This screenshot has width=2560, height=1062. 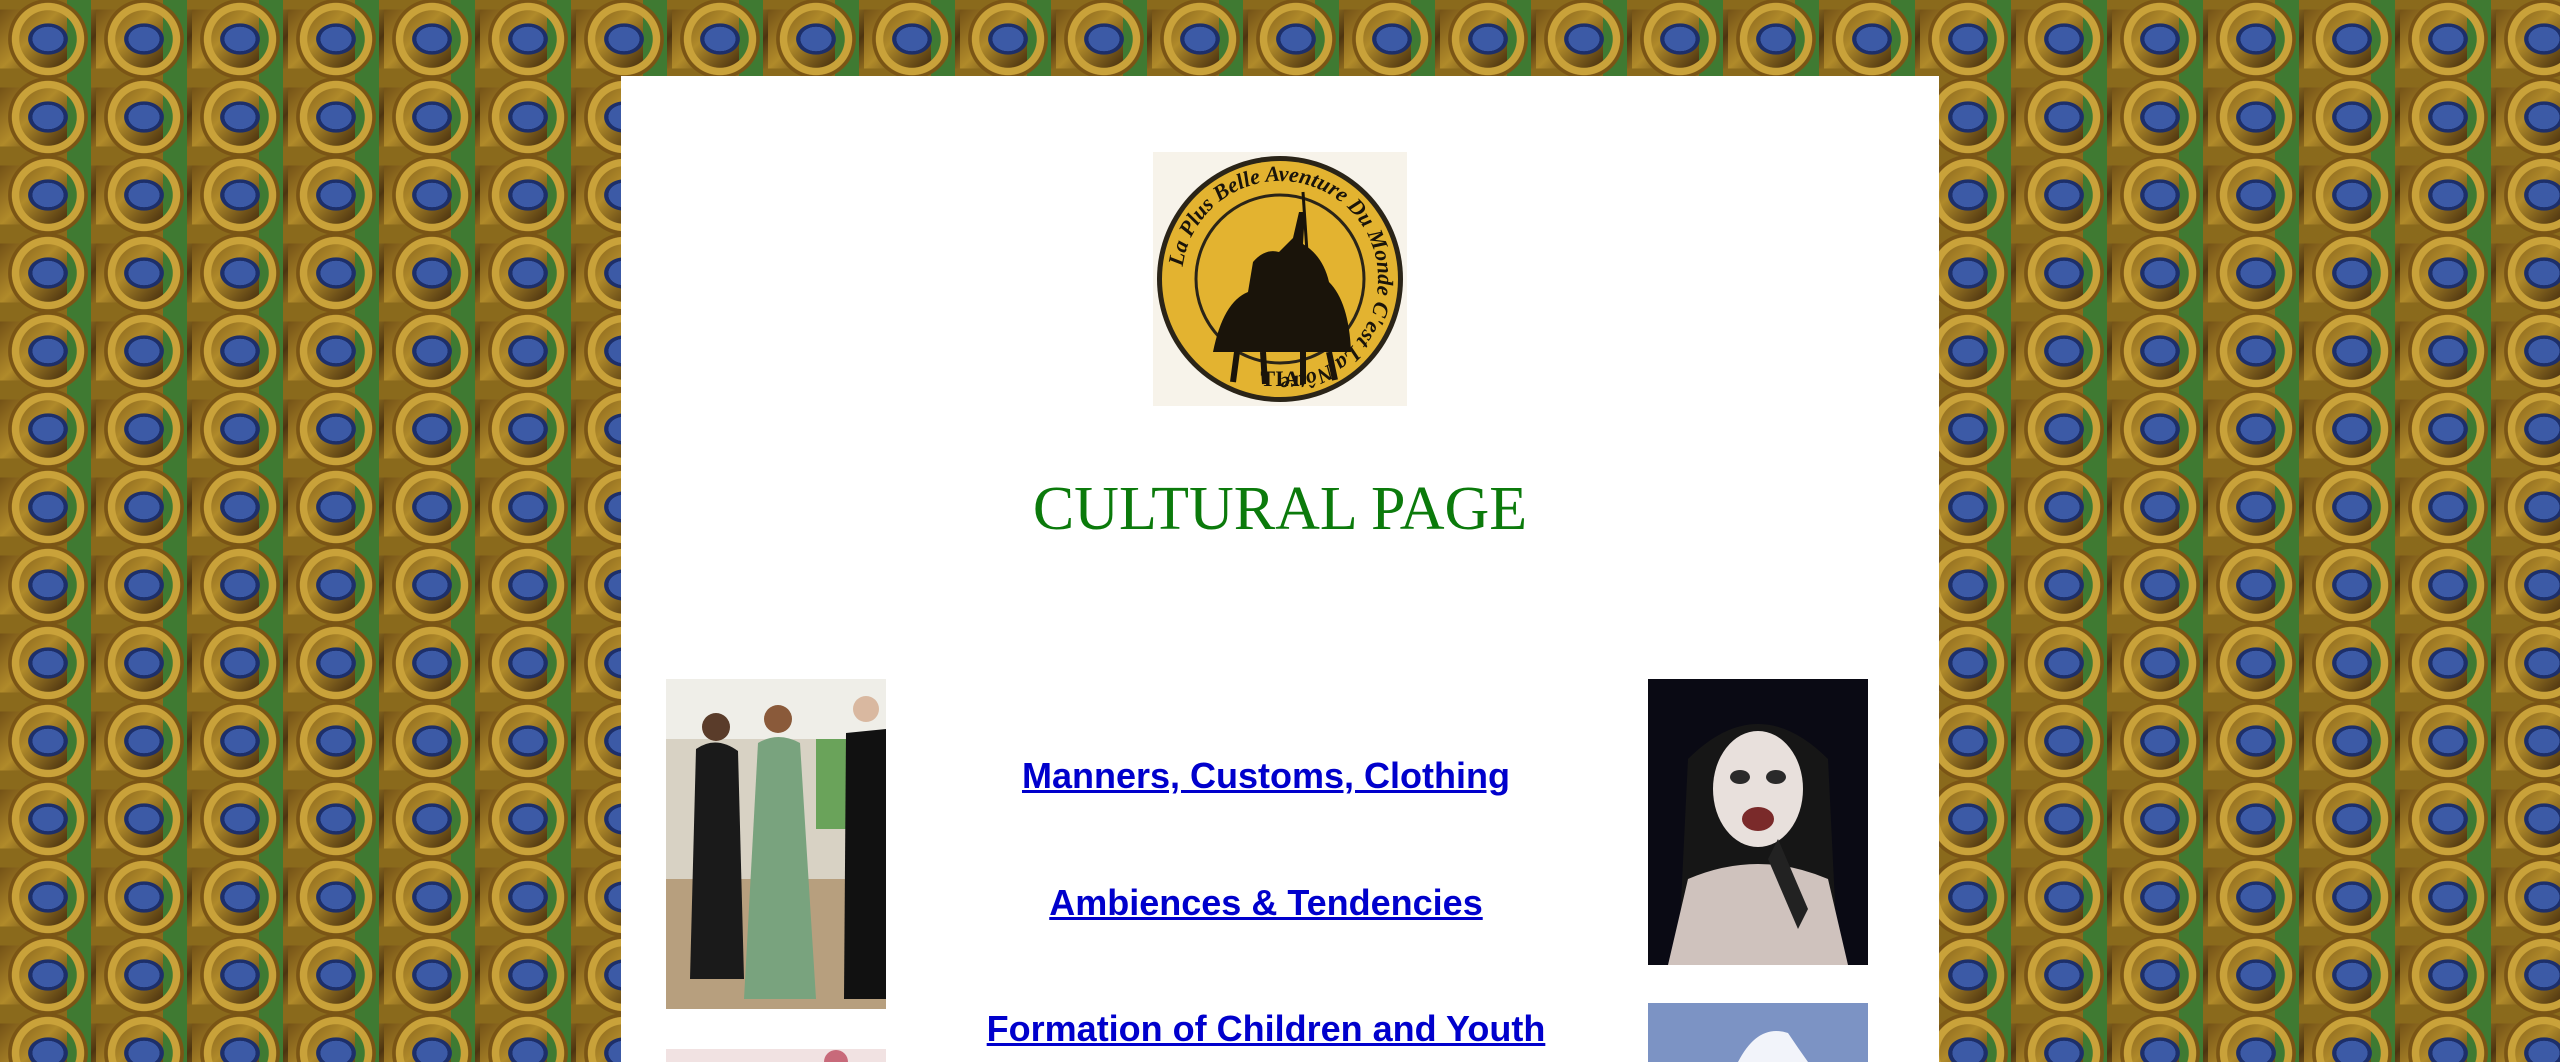 I want to click on seal-bottom-text: TIA, so click(x=1279, y=378).